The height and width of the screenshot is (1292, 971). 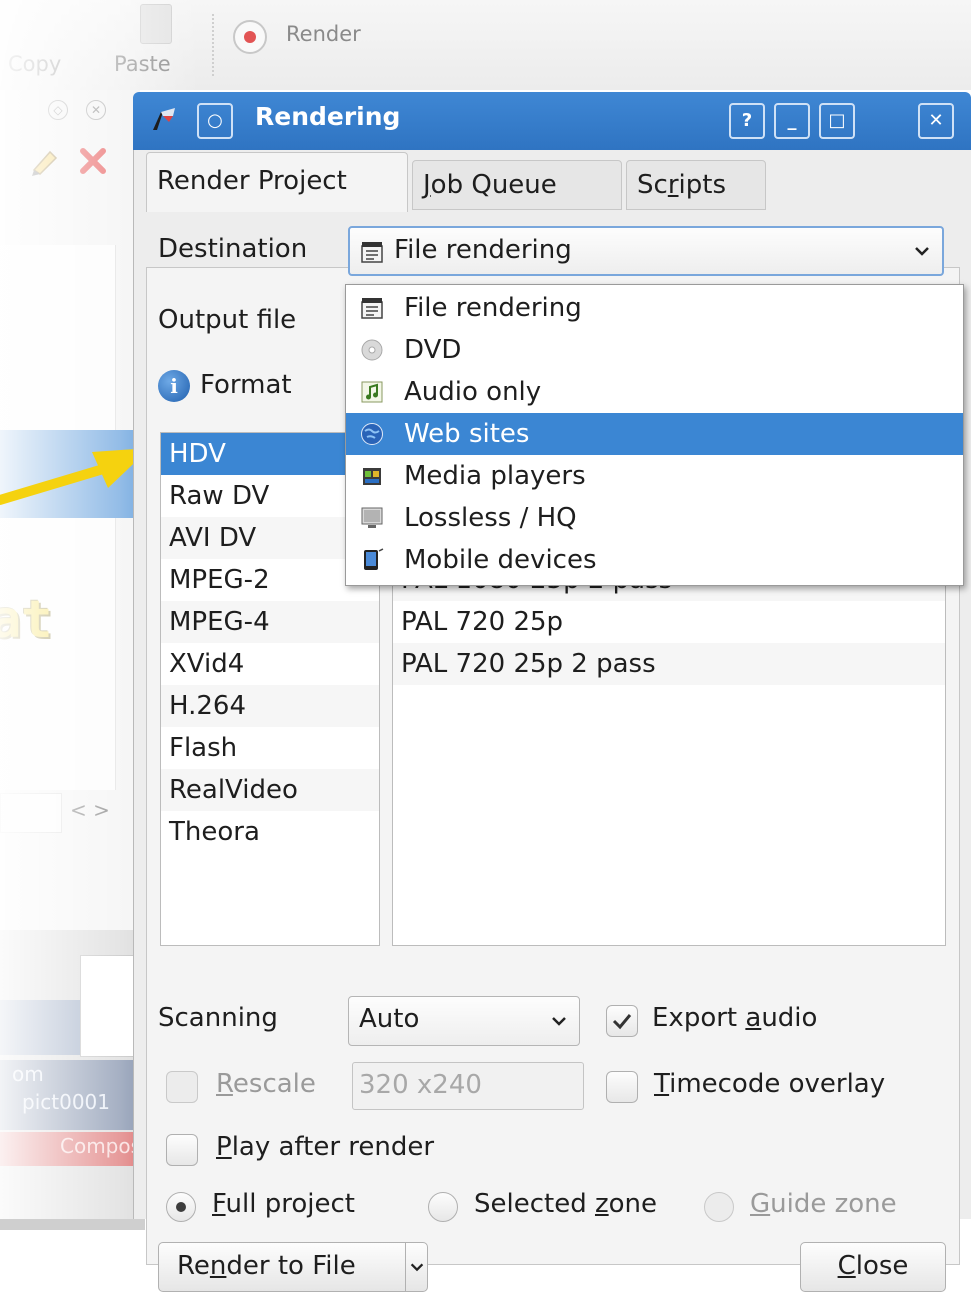 I want to click on rescale-label: Rescale, so click(x=266, y=1084).